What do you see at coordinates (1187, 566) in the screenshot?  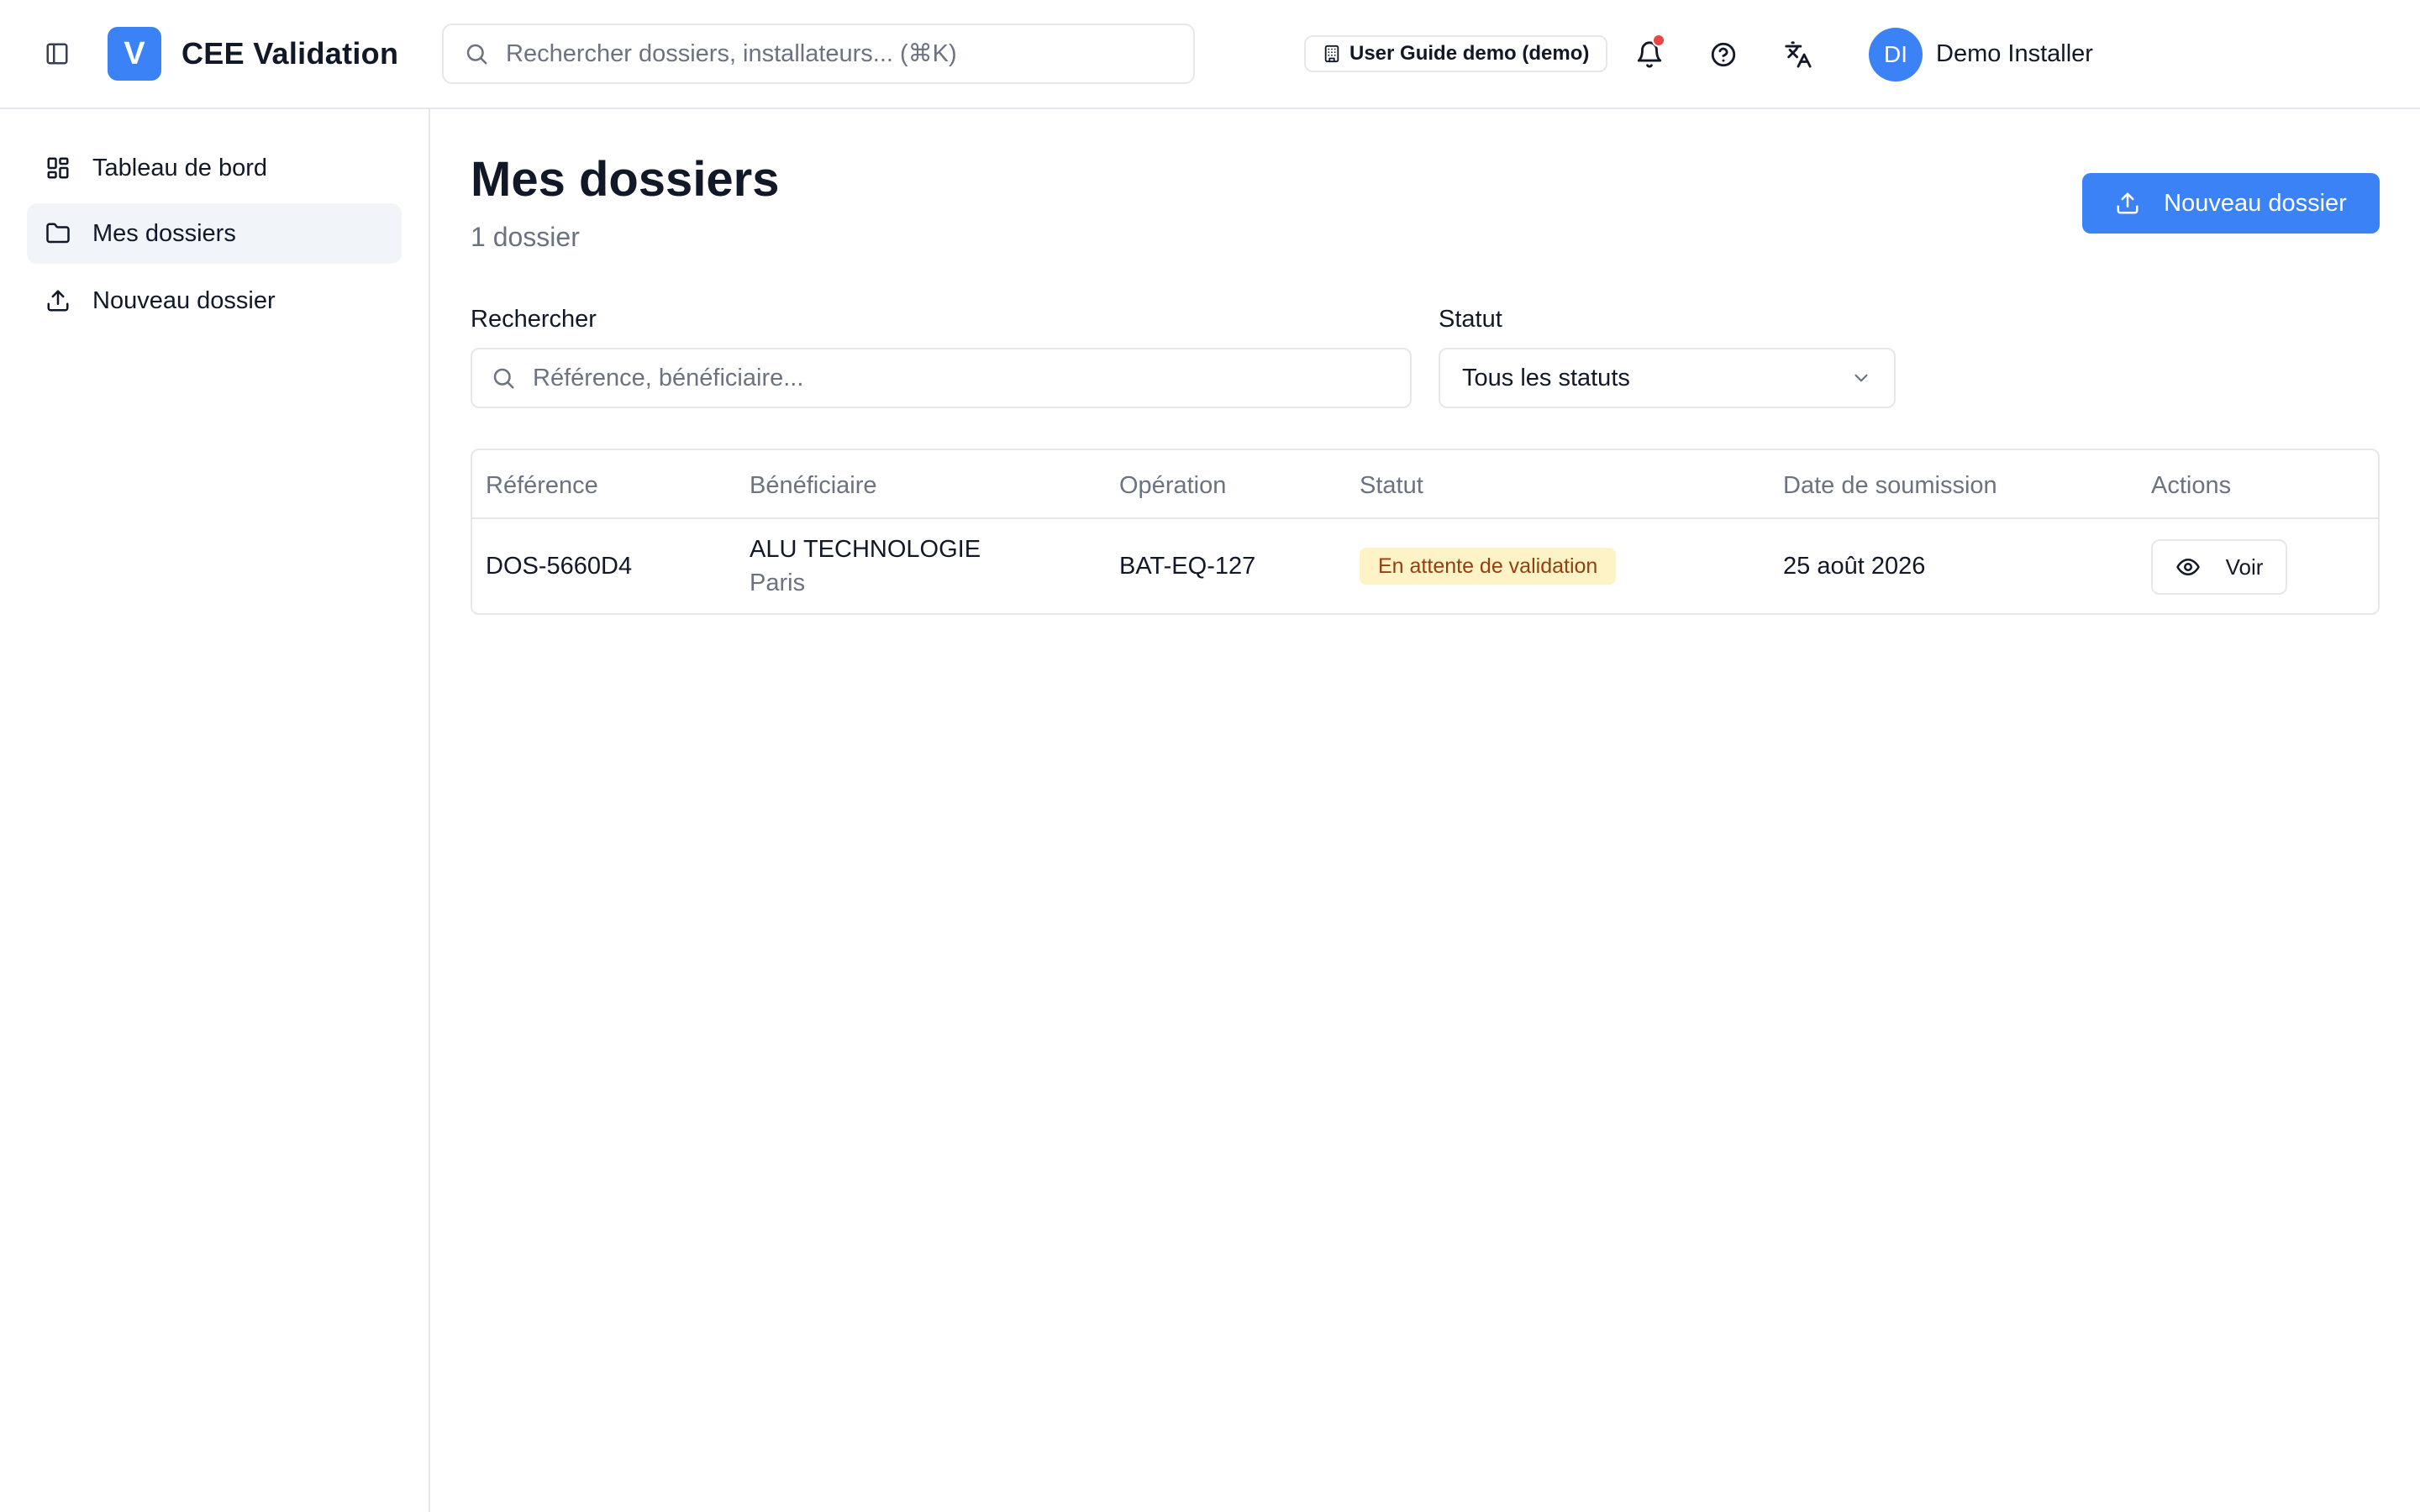 I see `cell-operation: BAT-EQ-127` at bounding box center [1187, 566].